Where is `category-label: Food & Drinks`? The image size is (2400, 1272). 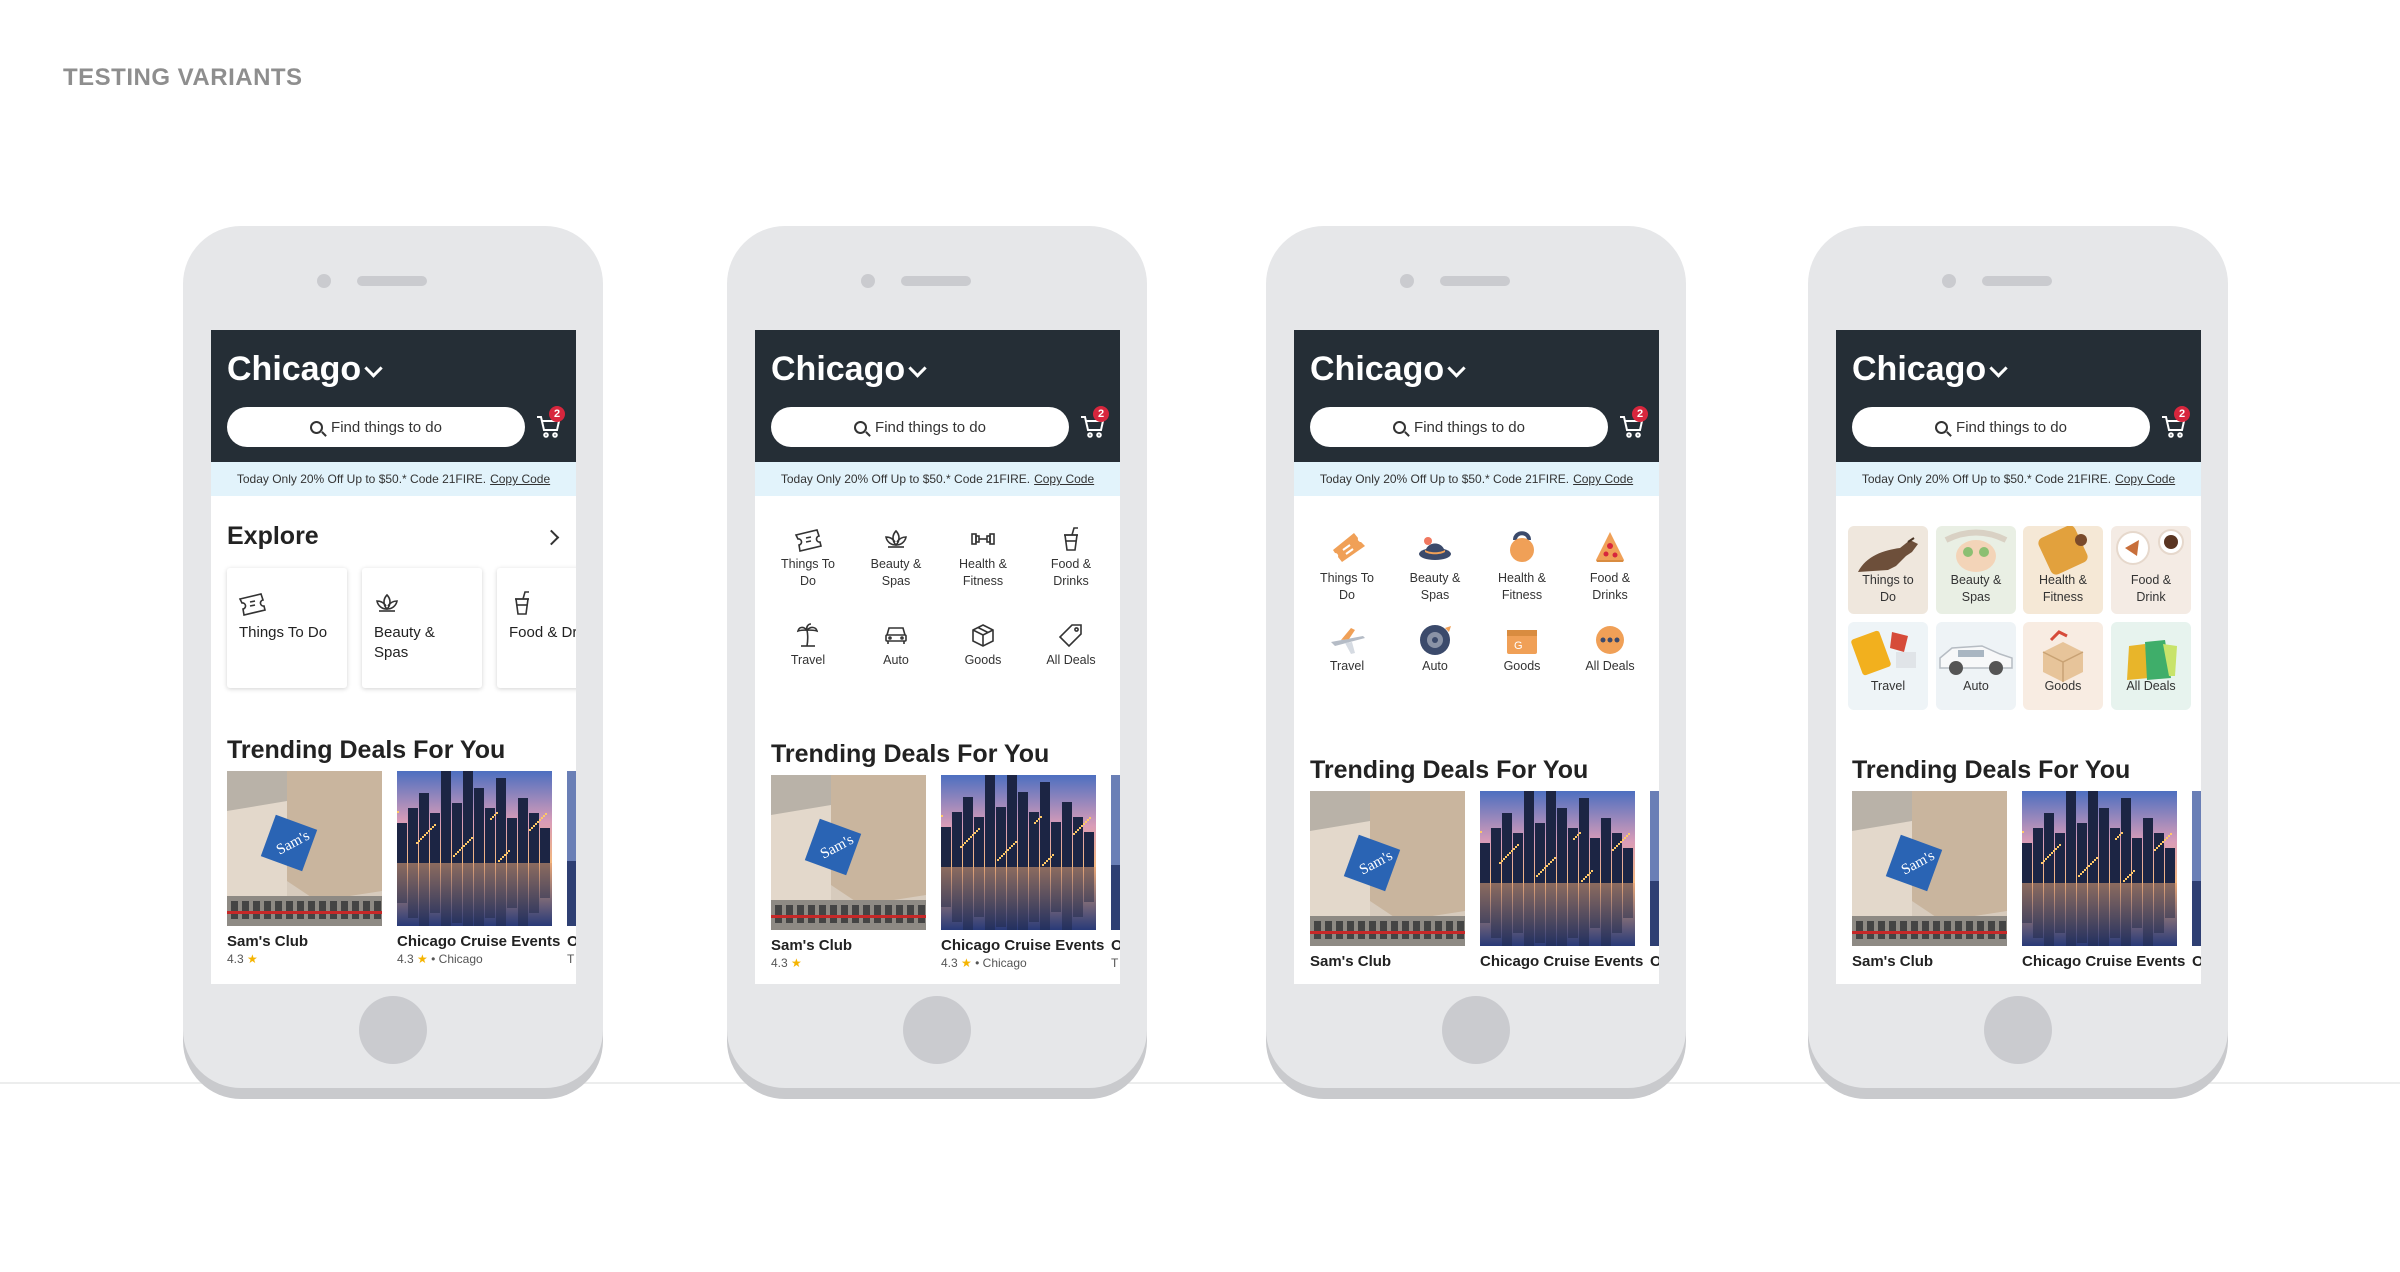
category-label: Food & Drinks is located at coordinates (1071, 572).